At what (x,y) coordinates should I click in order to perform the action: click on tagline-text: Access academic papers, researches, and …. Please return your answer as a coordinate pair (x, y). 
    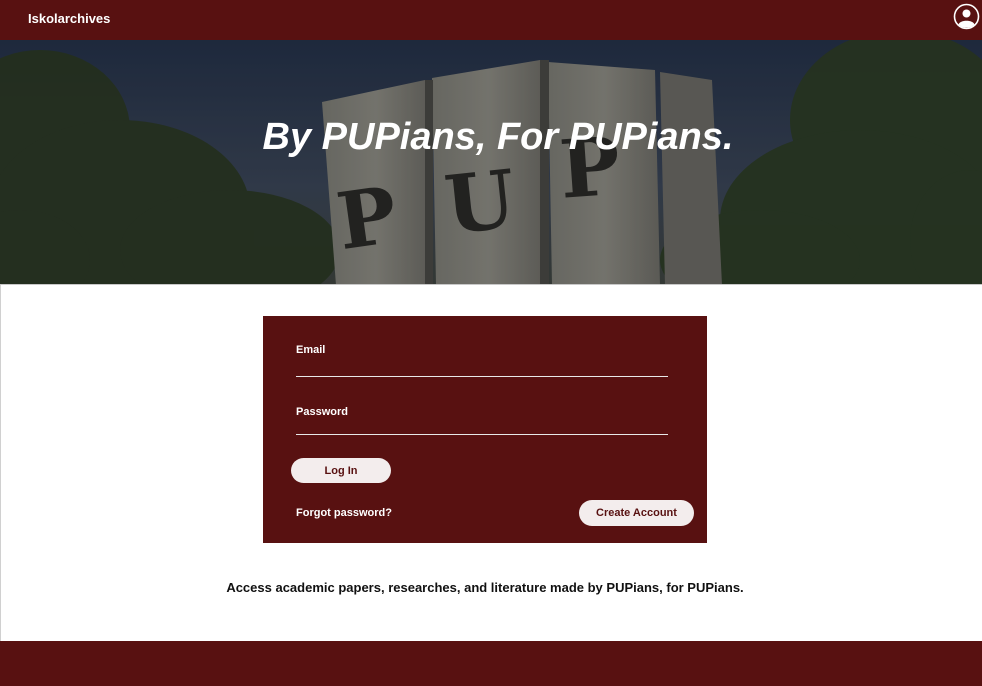
    Looking at the image, I should click on (485, 587).